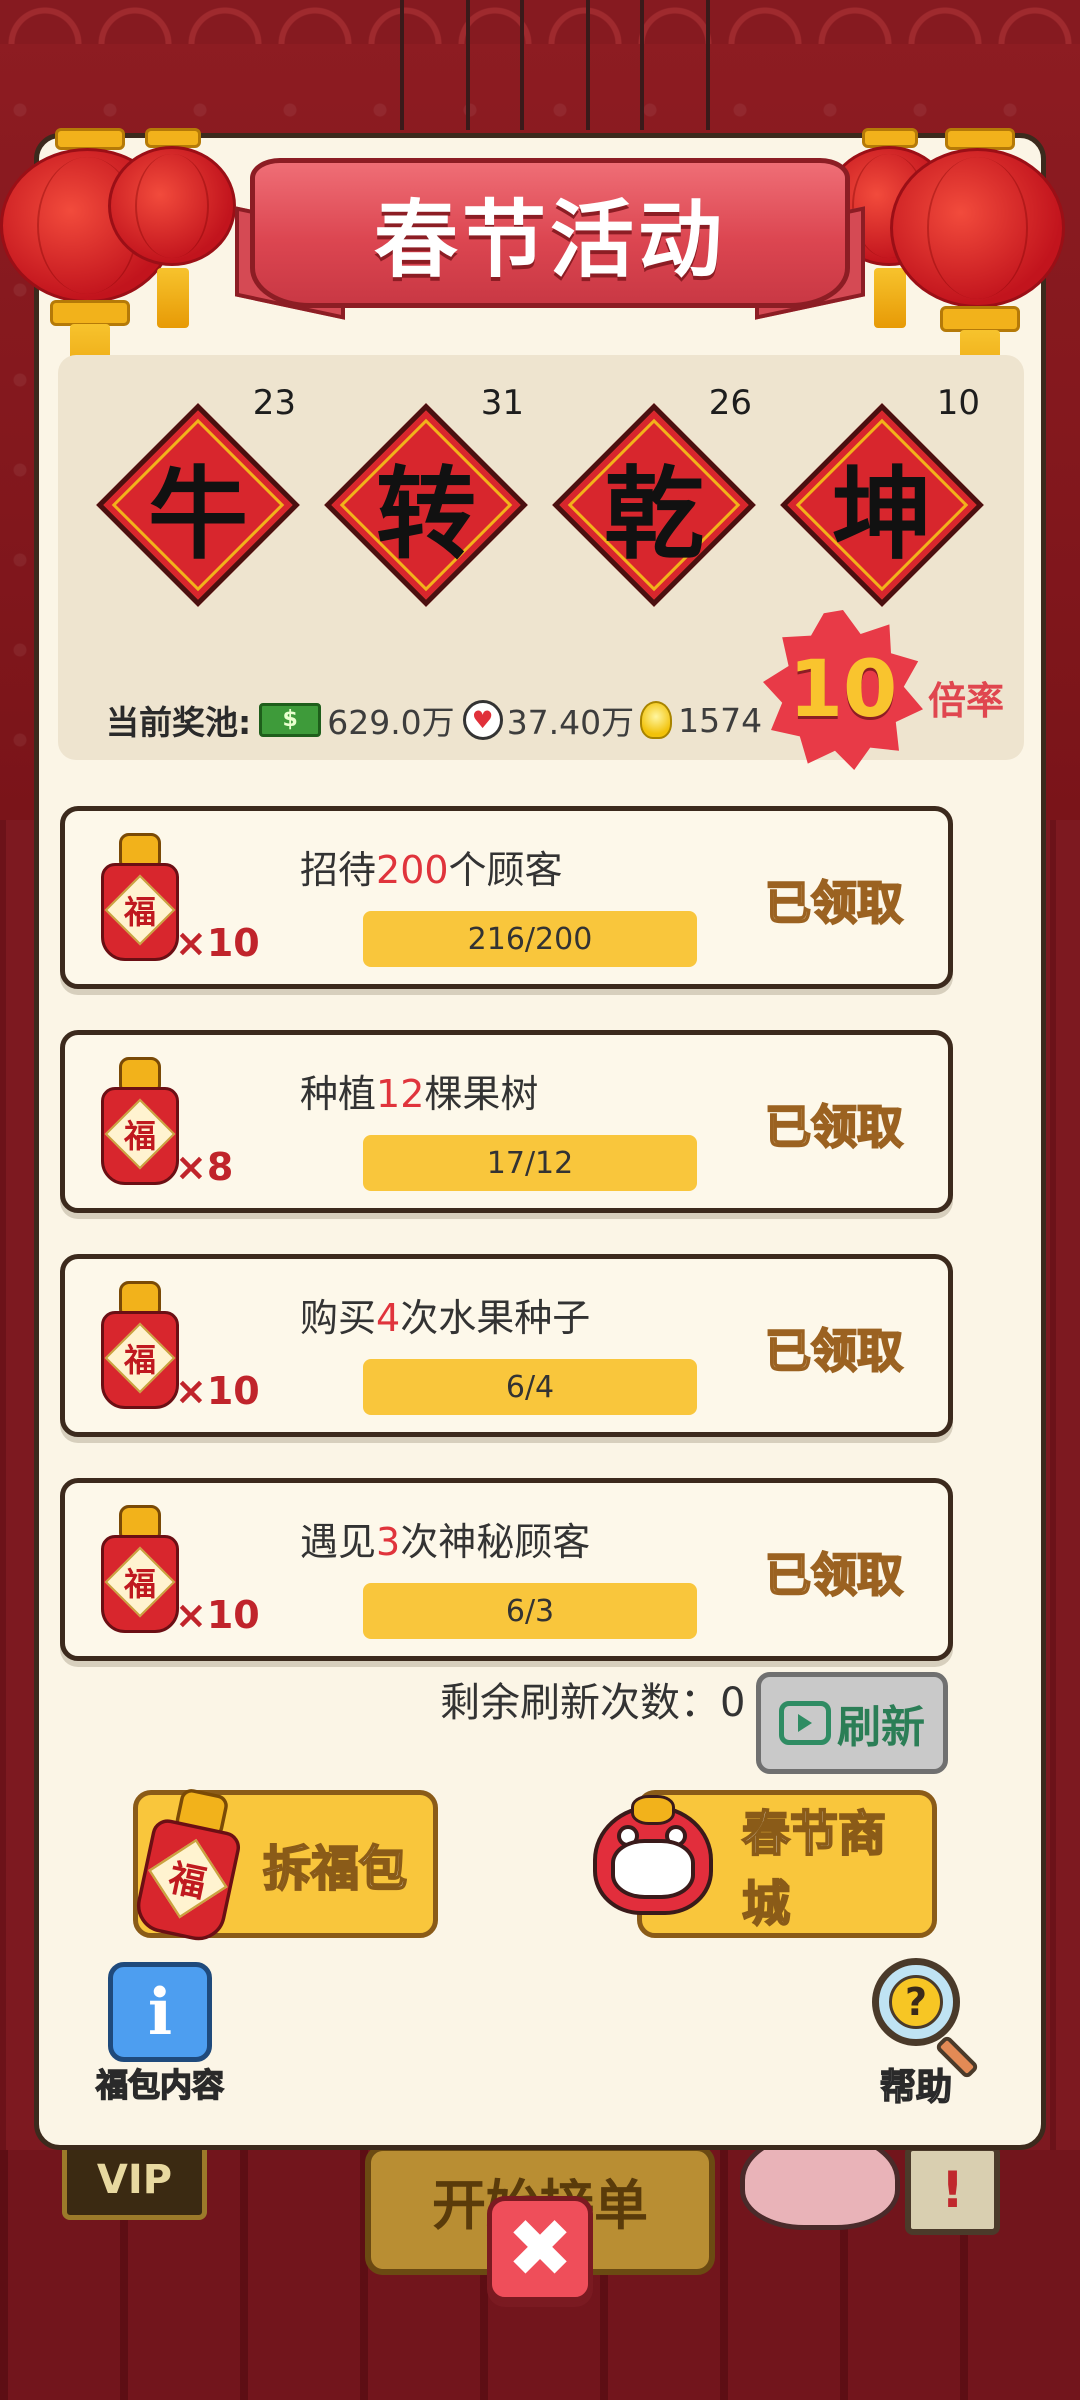 The image size is (1080, 2400). I want to click on task-row: 福 ×10 招待200个顾客 216/200 已领取, so click(506, 897).